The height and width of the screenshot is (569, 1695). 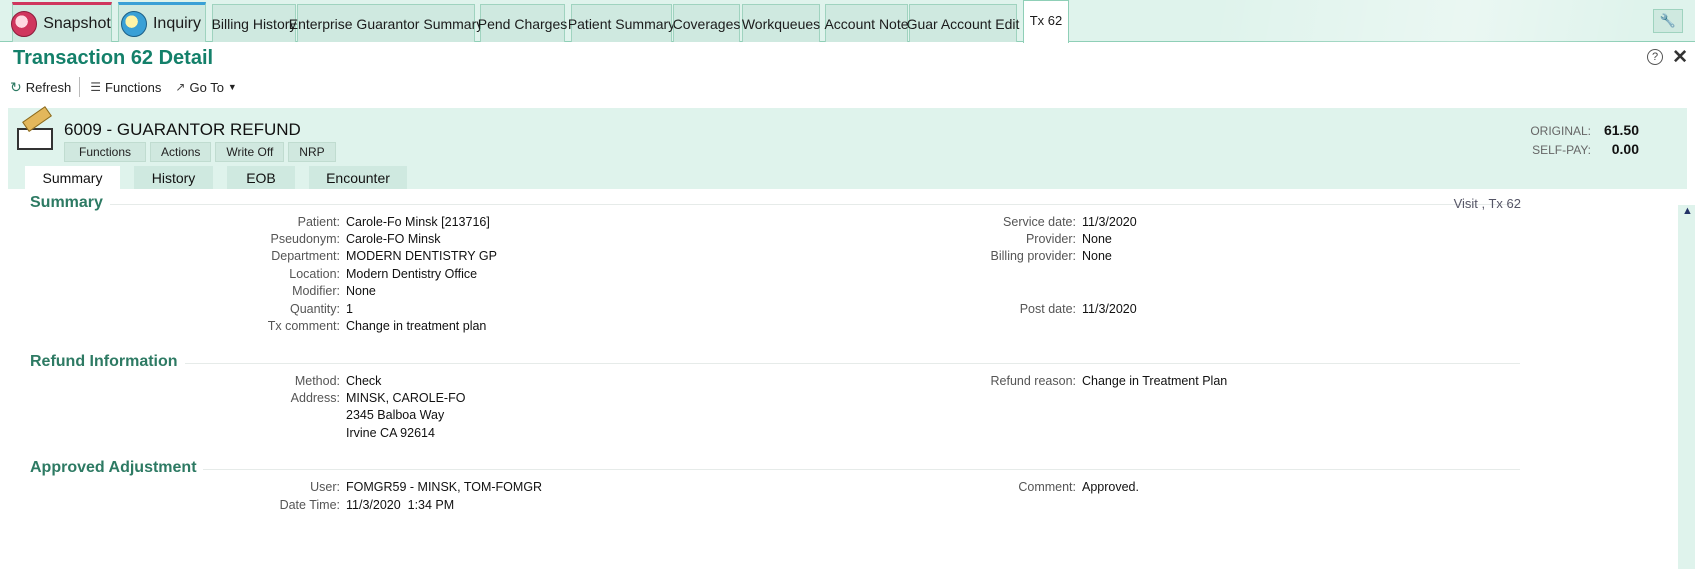 What do you see at coordinates (418, 222) in the screenshot?
I see `field-value: Carole-Fo Minsk [213716]` at bounding box center [418, 222].